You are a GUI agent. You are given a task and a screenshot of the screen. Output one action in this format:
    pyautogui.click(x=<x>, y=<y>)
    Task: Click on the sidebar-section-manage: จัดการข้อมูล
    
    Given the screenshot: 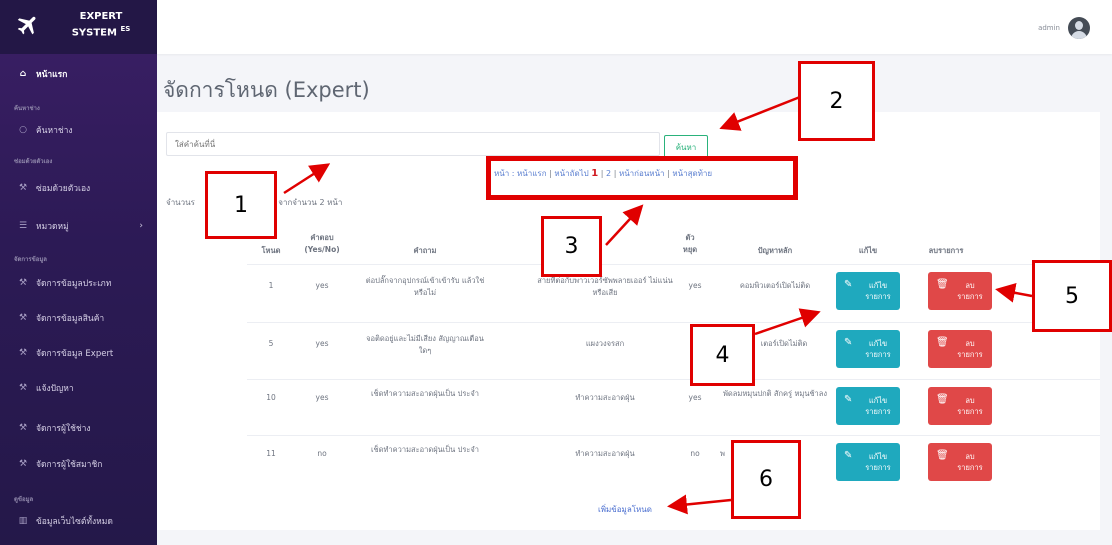 What is the action you would take?
    pyautogui.click(x=30, y=259)
    